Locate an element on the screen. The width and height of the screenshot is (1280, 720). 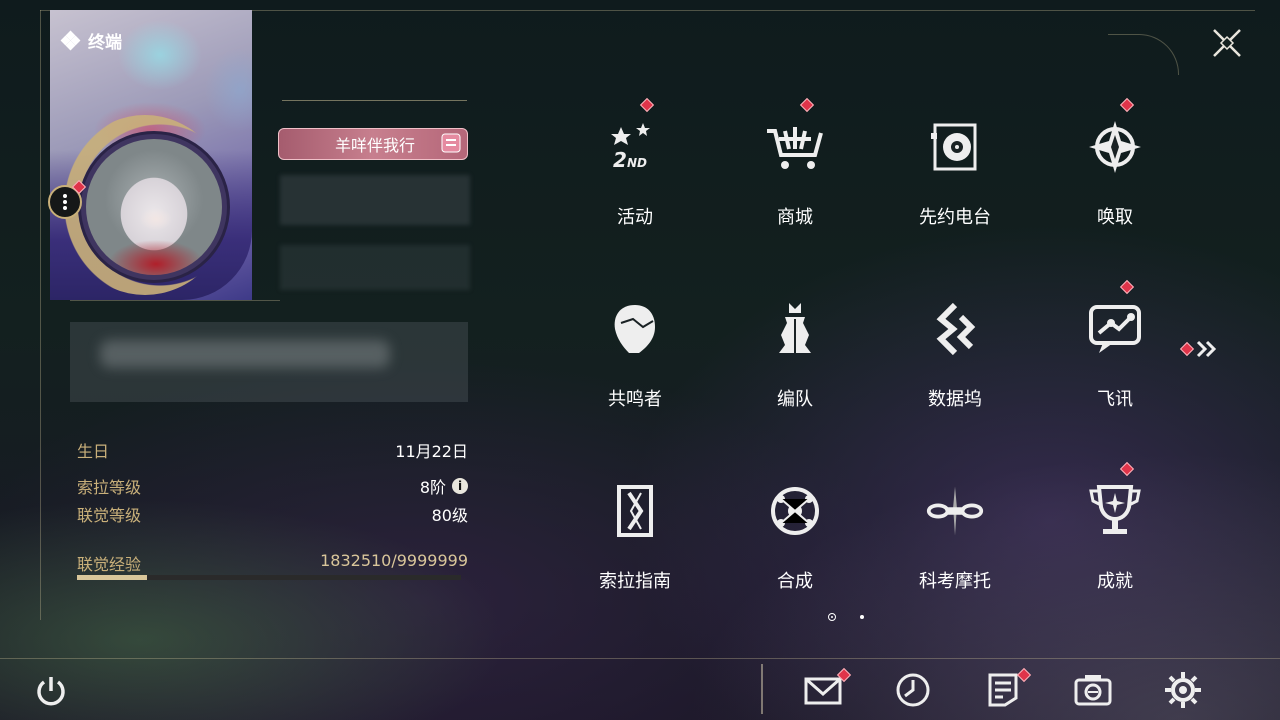
menu-item-event: 2 ND 活动 is located at coordinates (635, 180).